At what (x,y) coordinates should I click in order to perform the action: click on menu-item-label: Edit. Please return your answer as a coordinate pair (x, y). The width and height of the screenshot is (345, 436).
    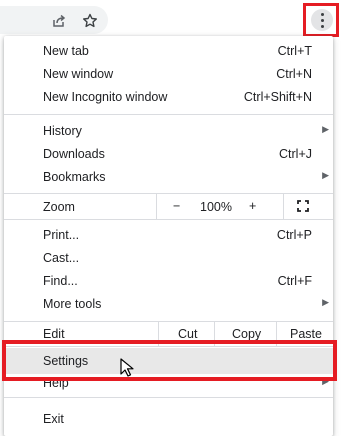
    Looking at the image, I should click on (54, 334).